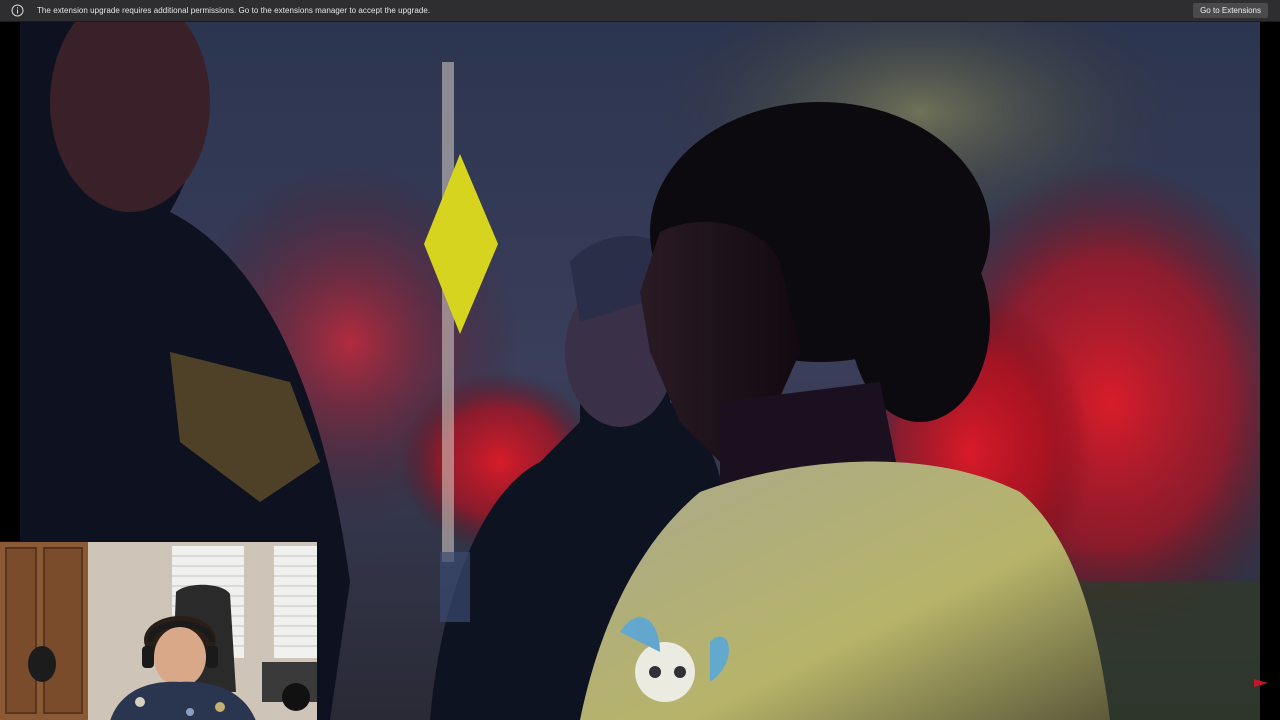  I want to click on webcam-scene, so click(158, 631).